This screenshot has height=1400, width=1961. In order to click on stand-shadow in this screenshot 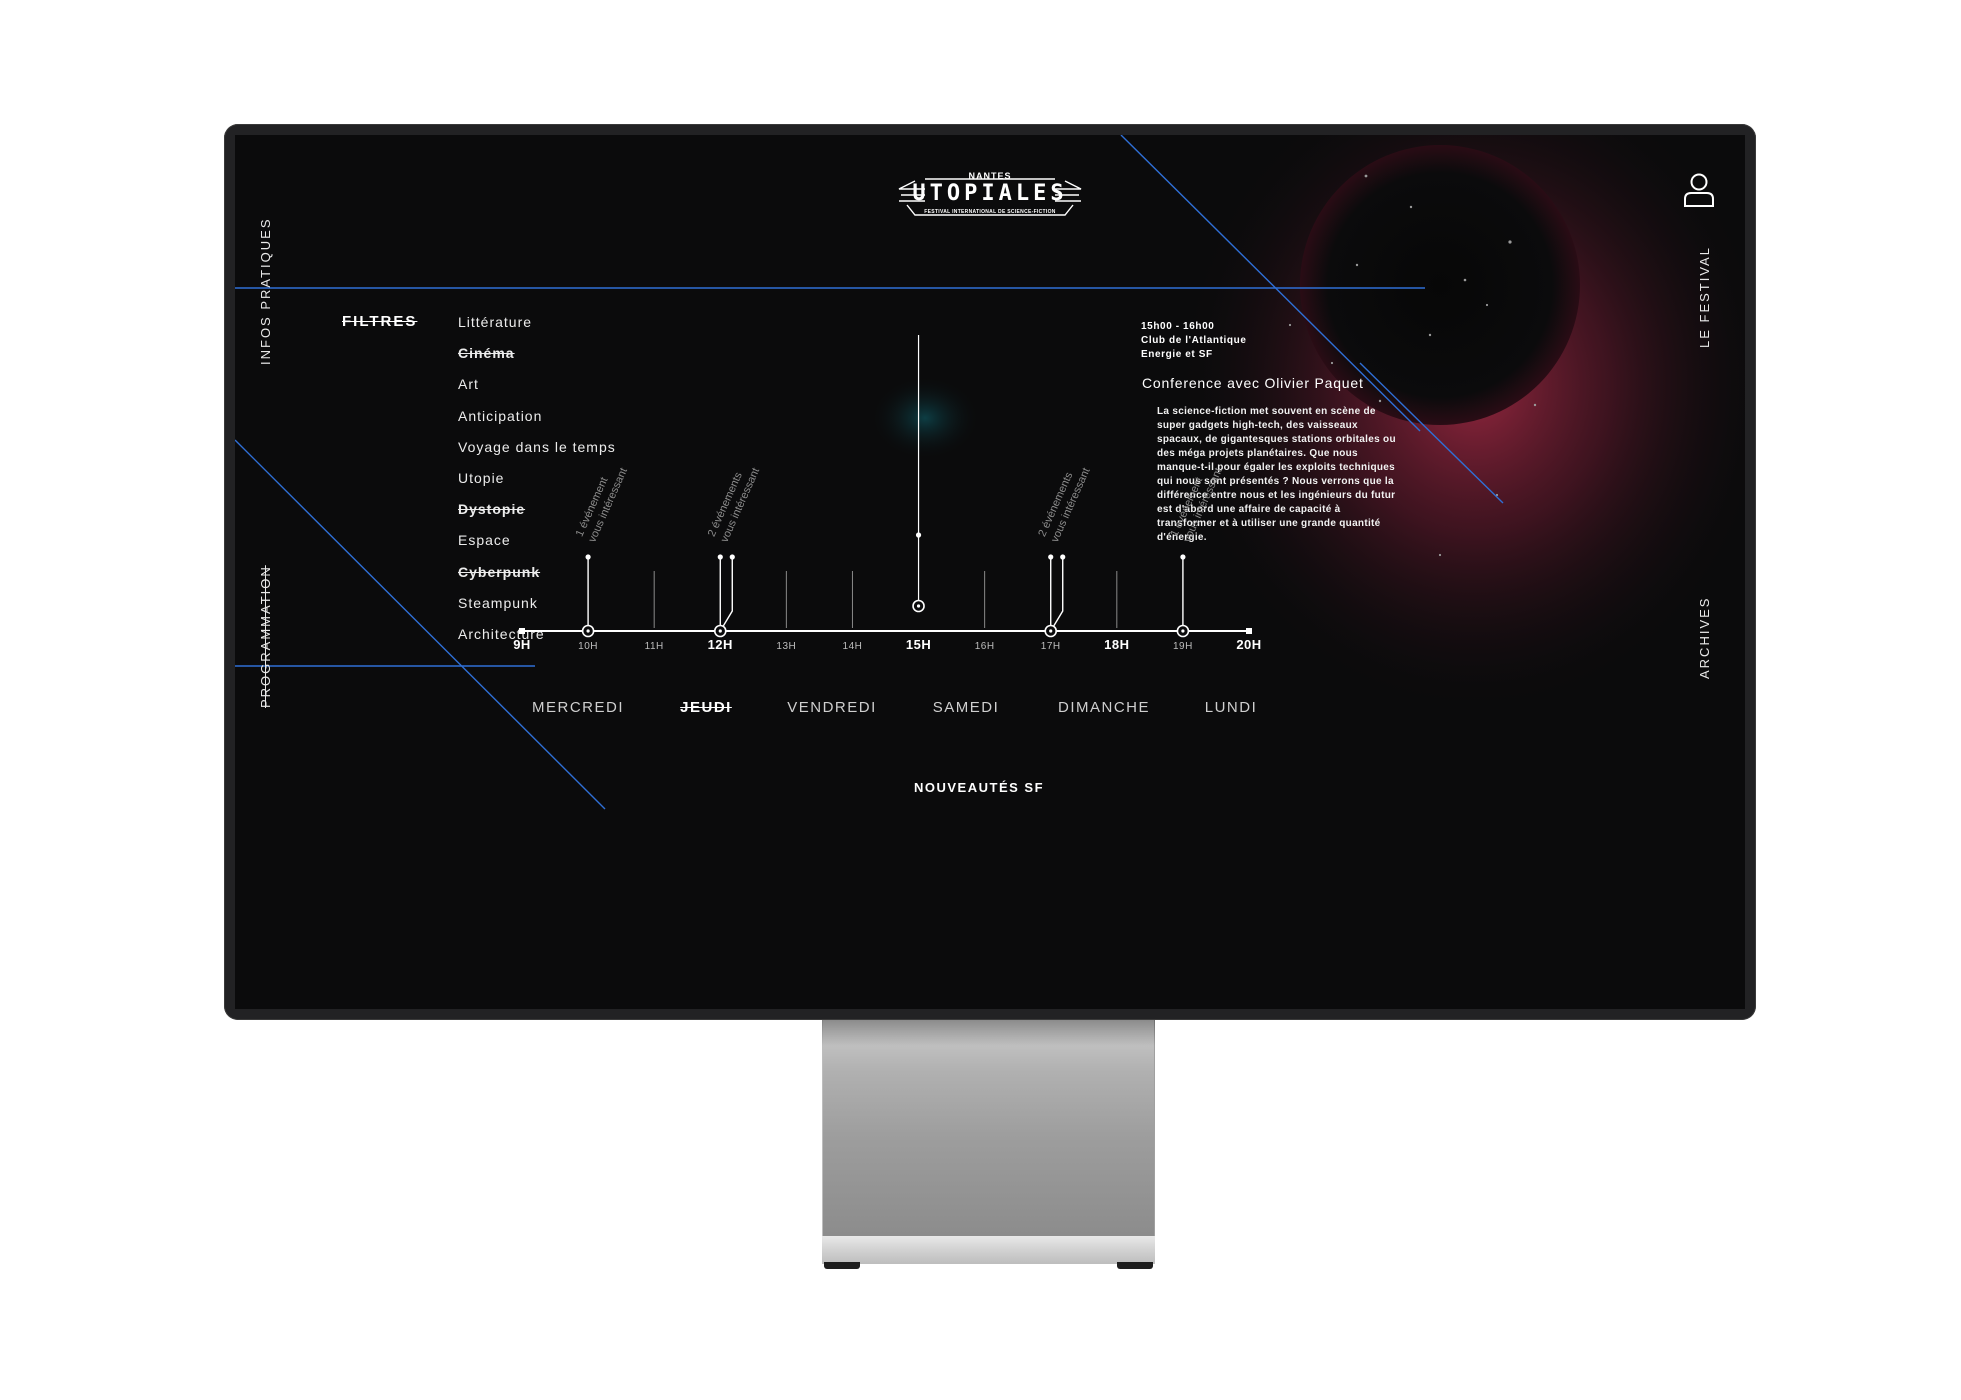, I will do `click(988, 1032)`.